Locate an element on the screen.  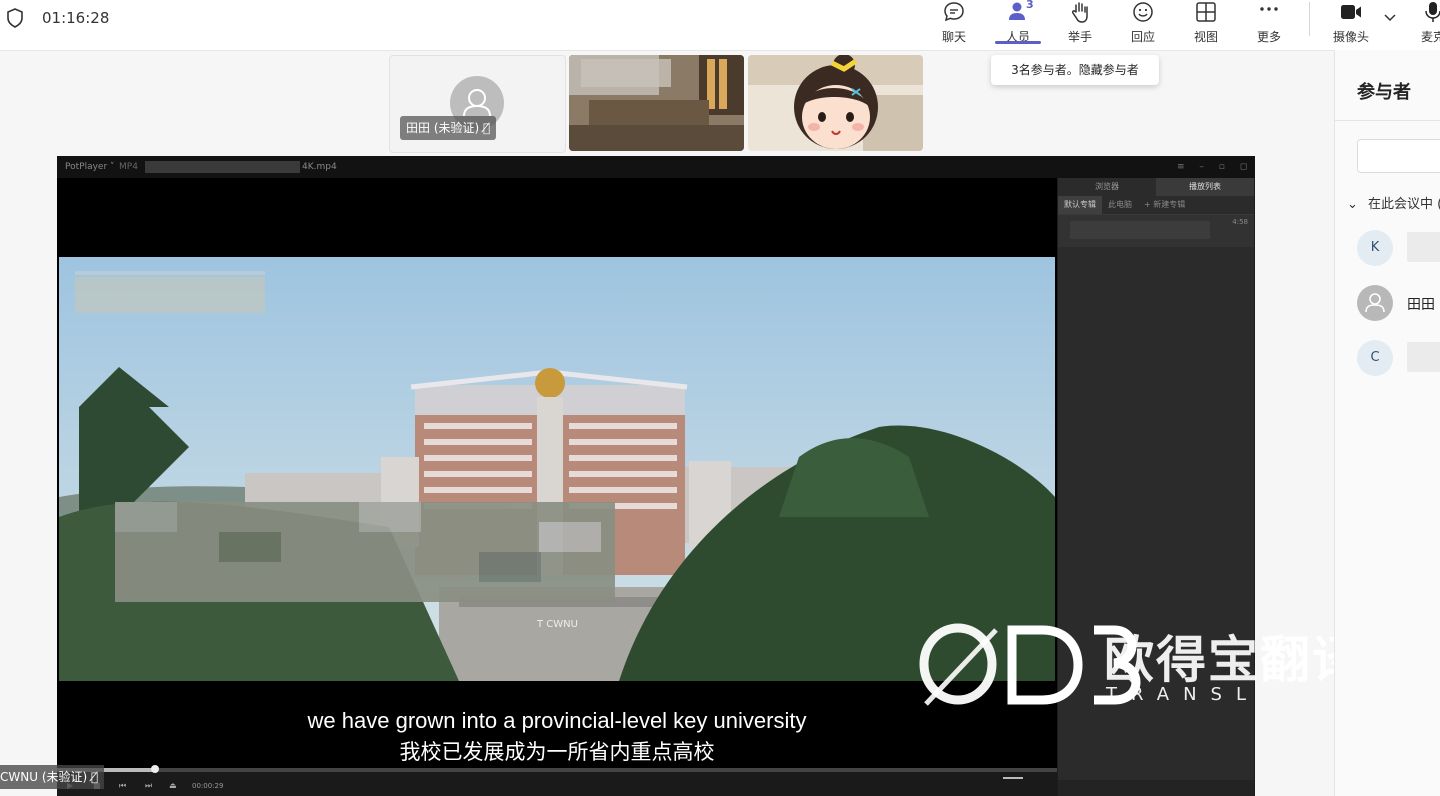
player-titlebar: PotPlayer ˅ MP4 4K.mp4 ≡ – ▫ ◻ ✕ is located at coordinates (656, 175).